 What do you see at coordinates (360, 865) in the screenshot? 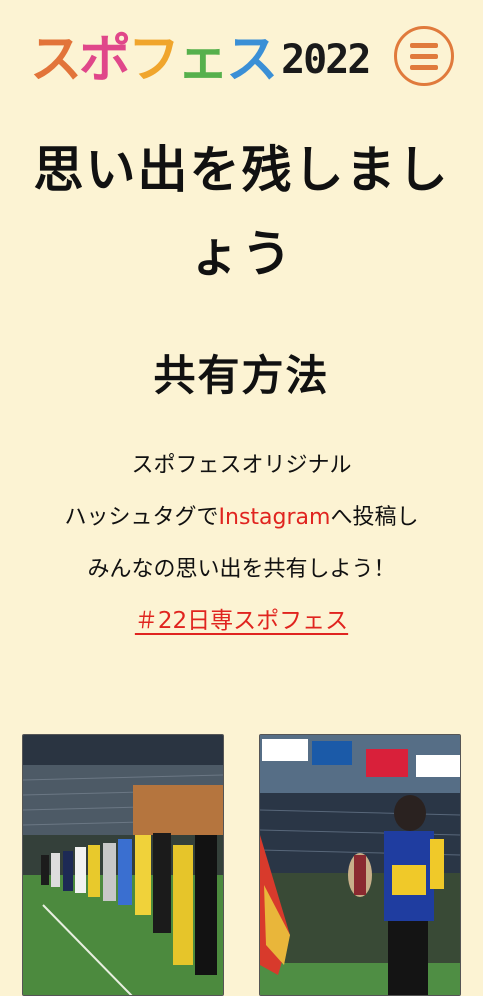
I see `gallery-photo-trophy` at bounding box center [360, 865].